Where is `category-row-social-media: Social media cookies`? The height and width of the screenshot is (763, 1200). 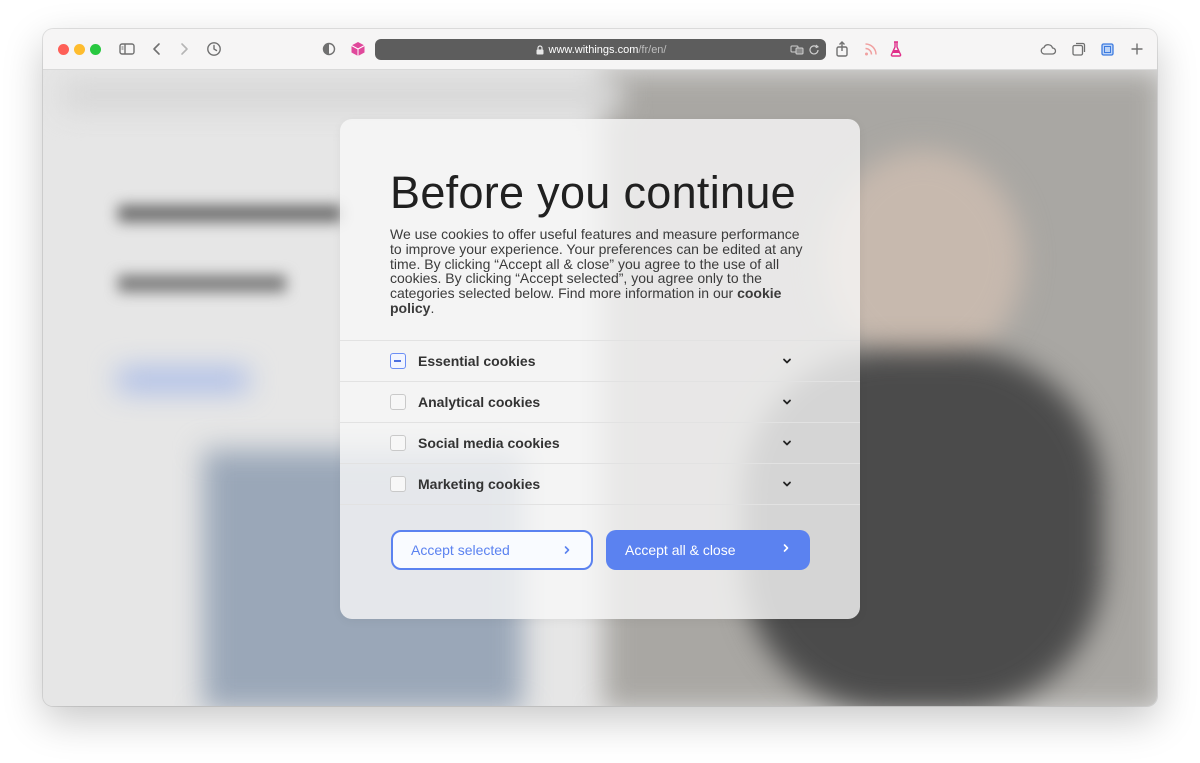
category-row-social-media: Social media cookies is located at coordinates (600, 443).